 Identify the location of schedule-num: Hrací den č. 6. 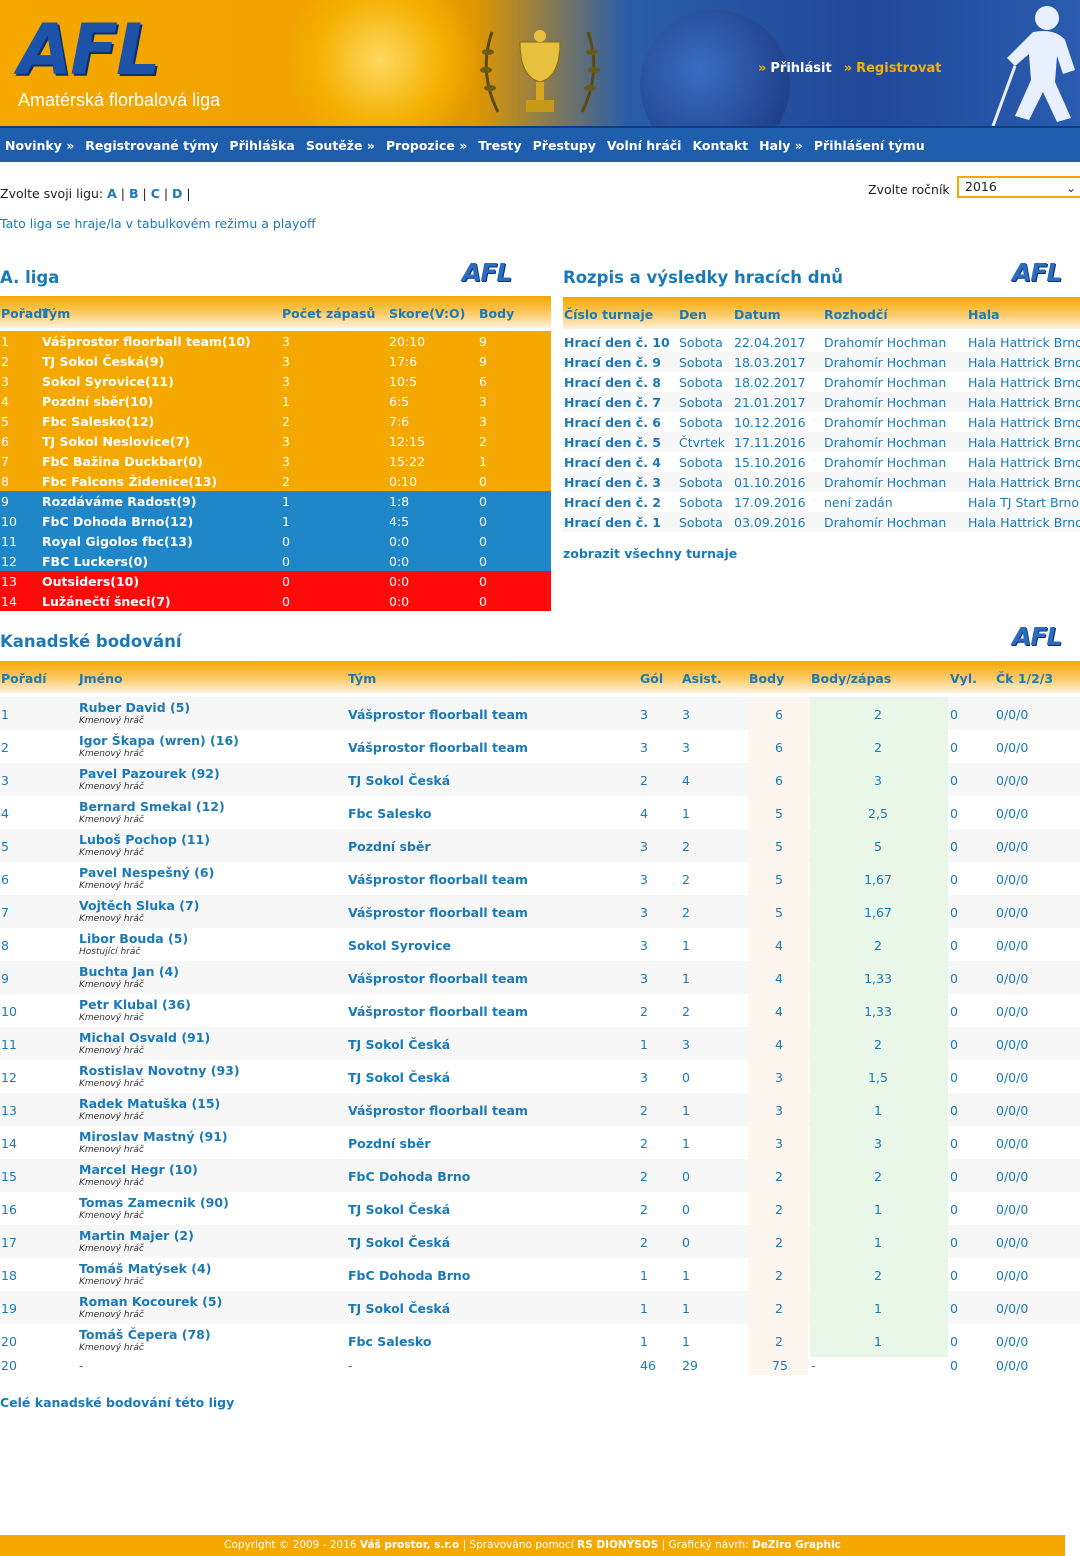
(612, 422).